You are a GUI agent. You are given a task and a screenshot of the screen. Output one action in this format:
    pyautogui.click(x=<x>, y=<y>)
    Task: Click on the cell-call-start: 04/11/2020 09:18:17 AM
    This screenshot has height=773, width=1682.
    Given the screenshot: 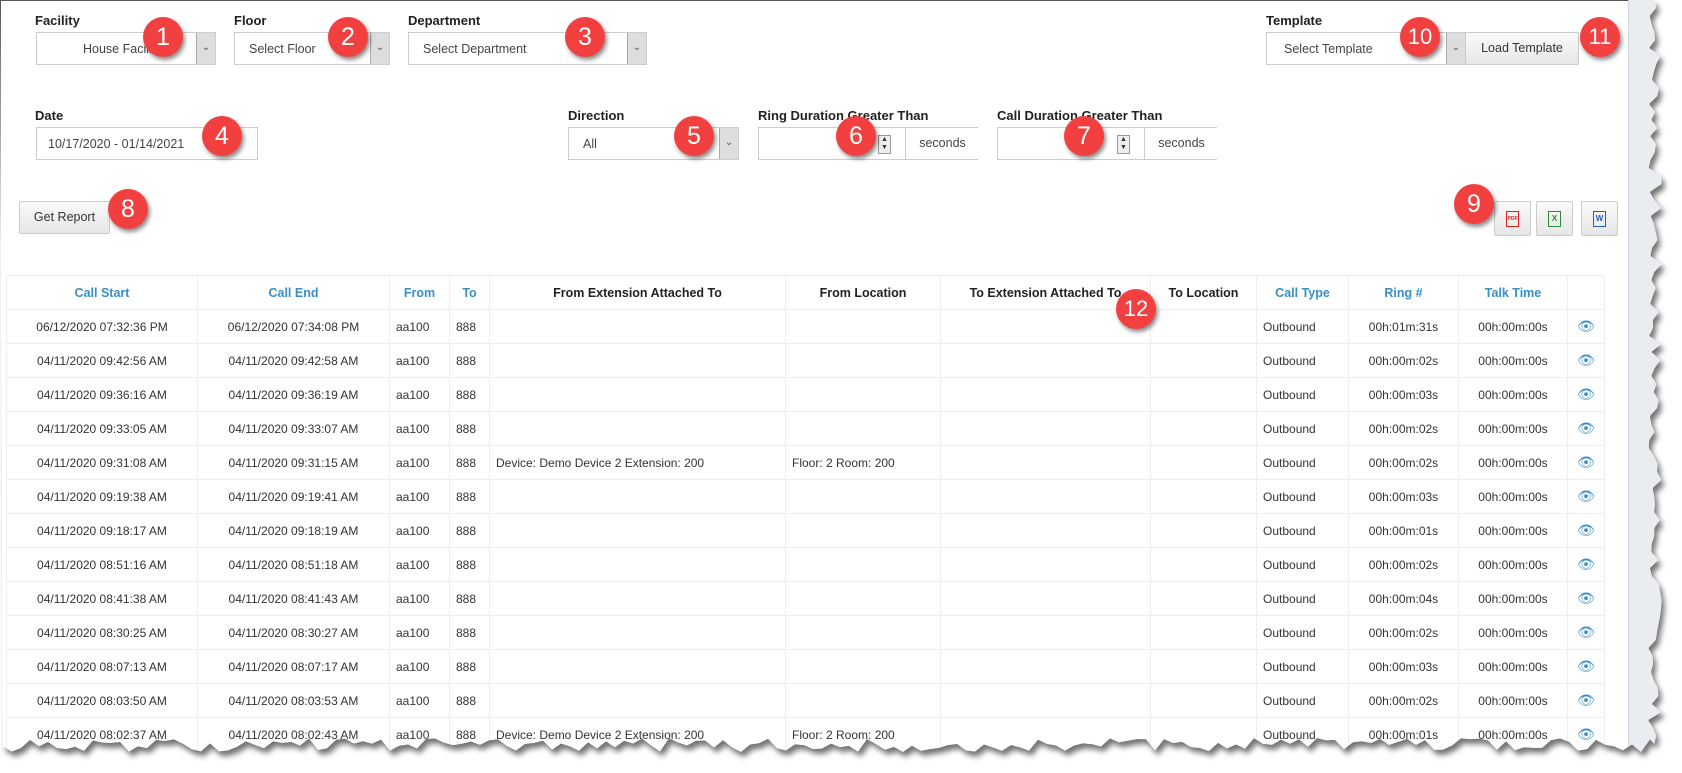 What is the action you would take?
    pyautogui.click(x=102, y=530)
    